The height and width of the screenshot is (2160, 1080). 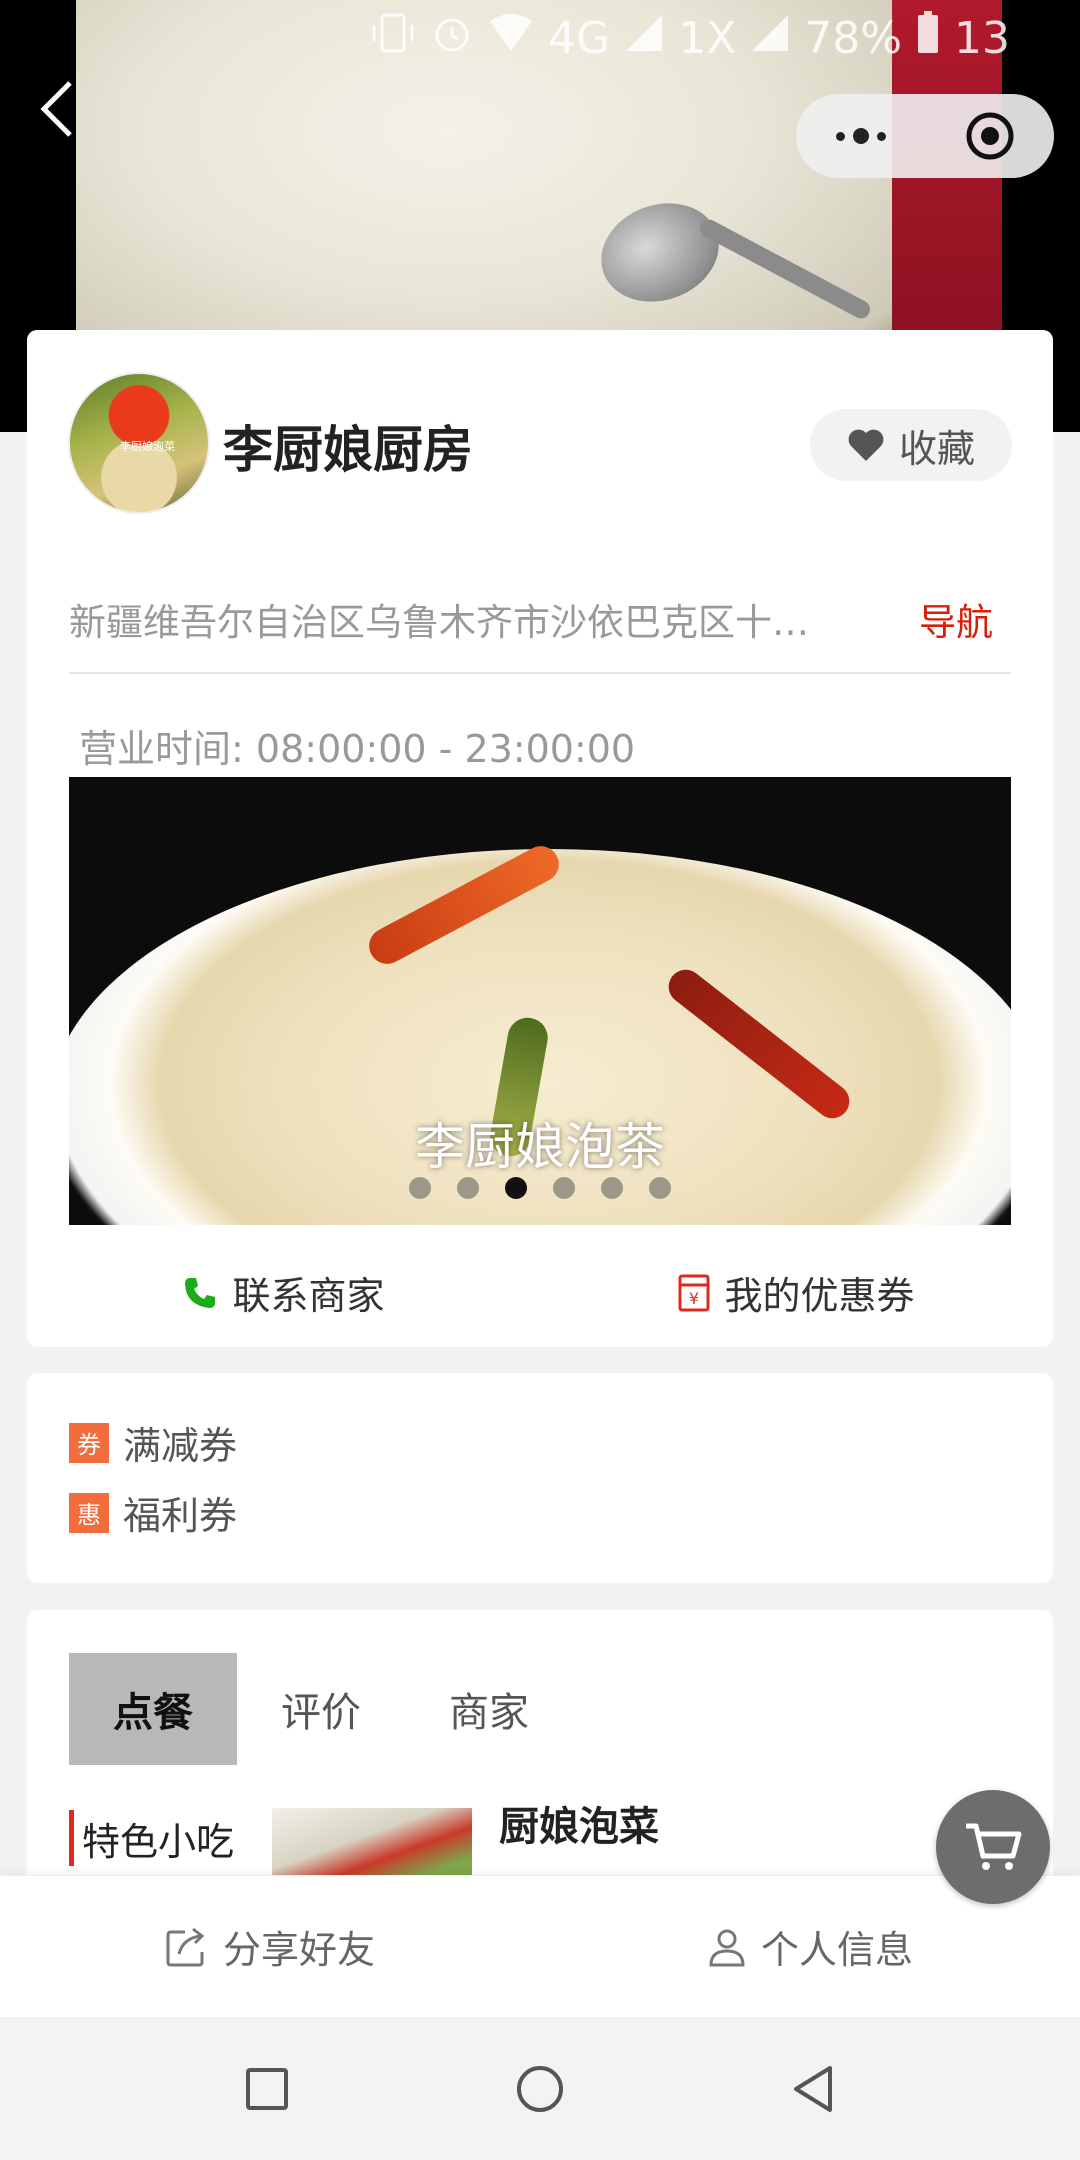 I want to click on circle-icon, so click(x=539, y=2088).